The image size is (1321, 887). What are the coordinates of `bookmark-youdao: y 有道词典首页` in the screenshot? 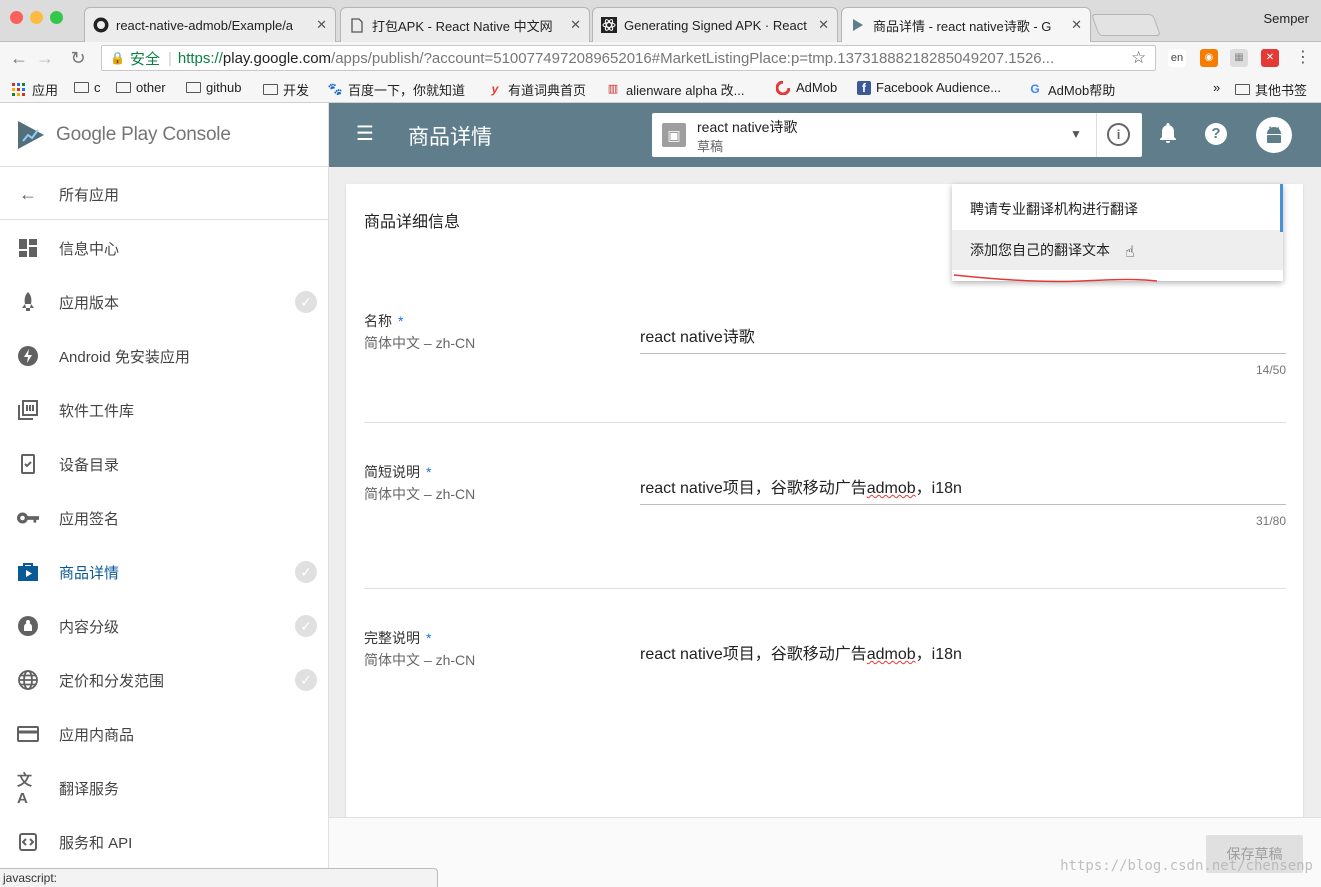 It's located at (536, 89).